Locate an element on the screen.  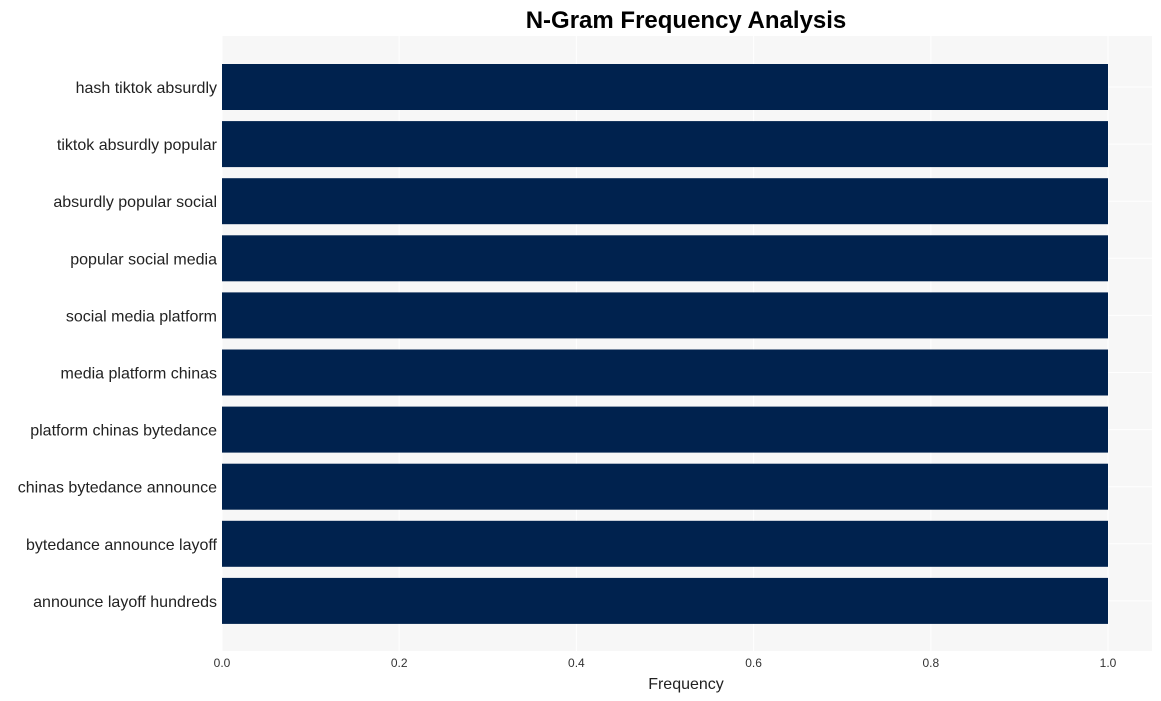
x-tick-label-4: 0.8 is located at coordinates (930, 663).